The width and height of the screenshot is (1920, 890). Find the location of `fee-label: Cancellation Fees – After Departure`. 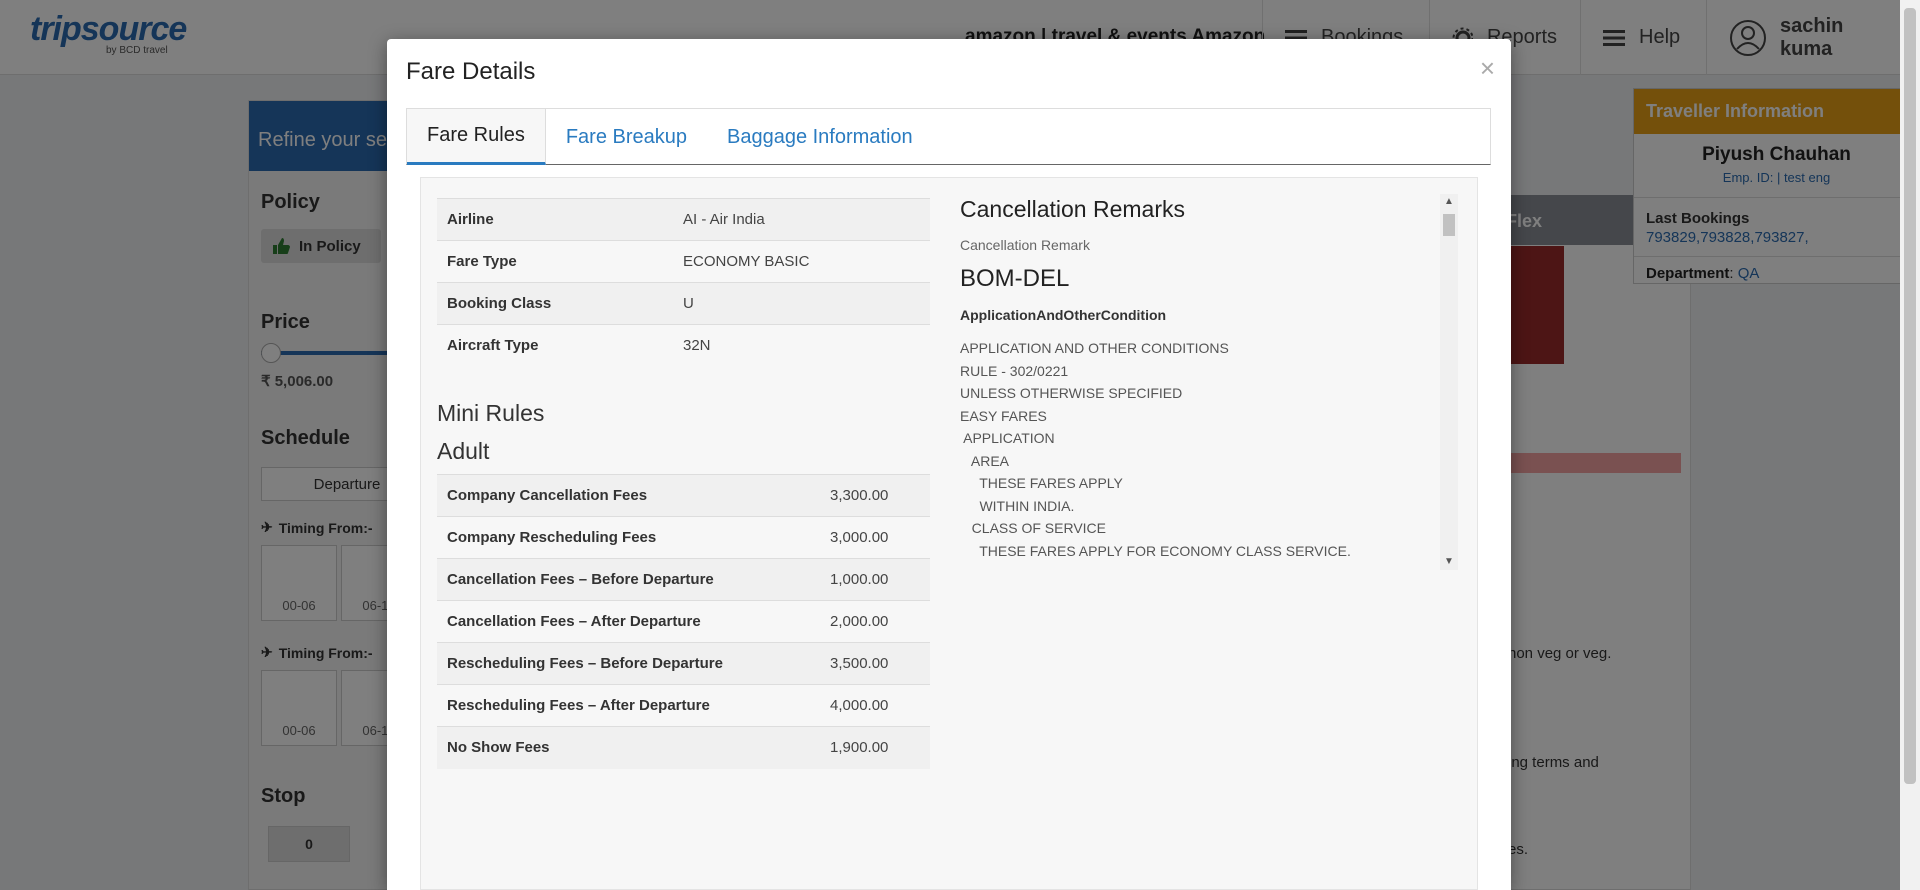

fee-label: Cancellation Fees – After Departure is located at coordinates (628, 621).